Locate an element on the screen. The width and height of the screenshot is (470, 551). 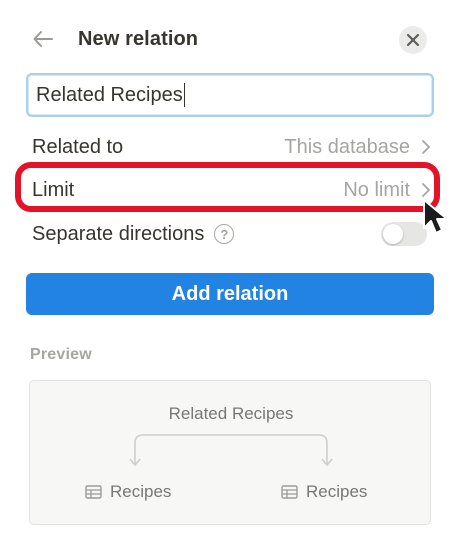
preview-right-database: Recipes is located at coordinates (324, 492).